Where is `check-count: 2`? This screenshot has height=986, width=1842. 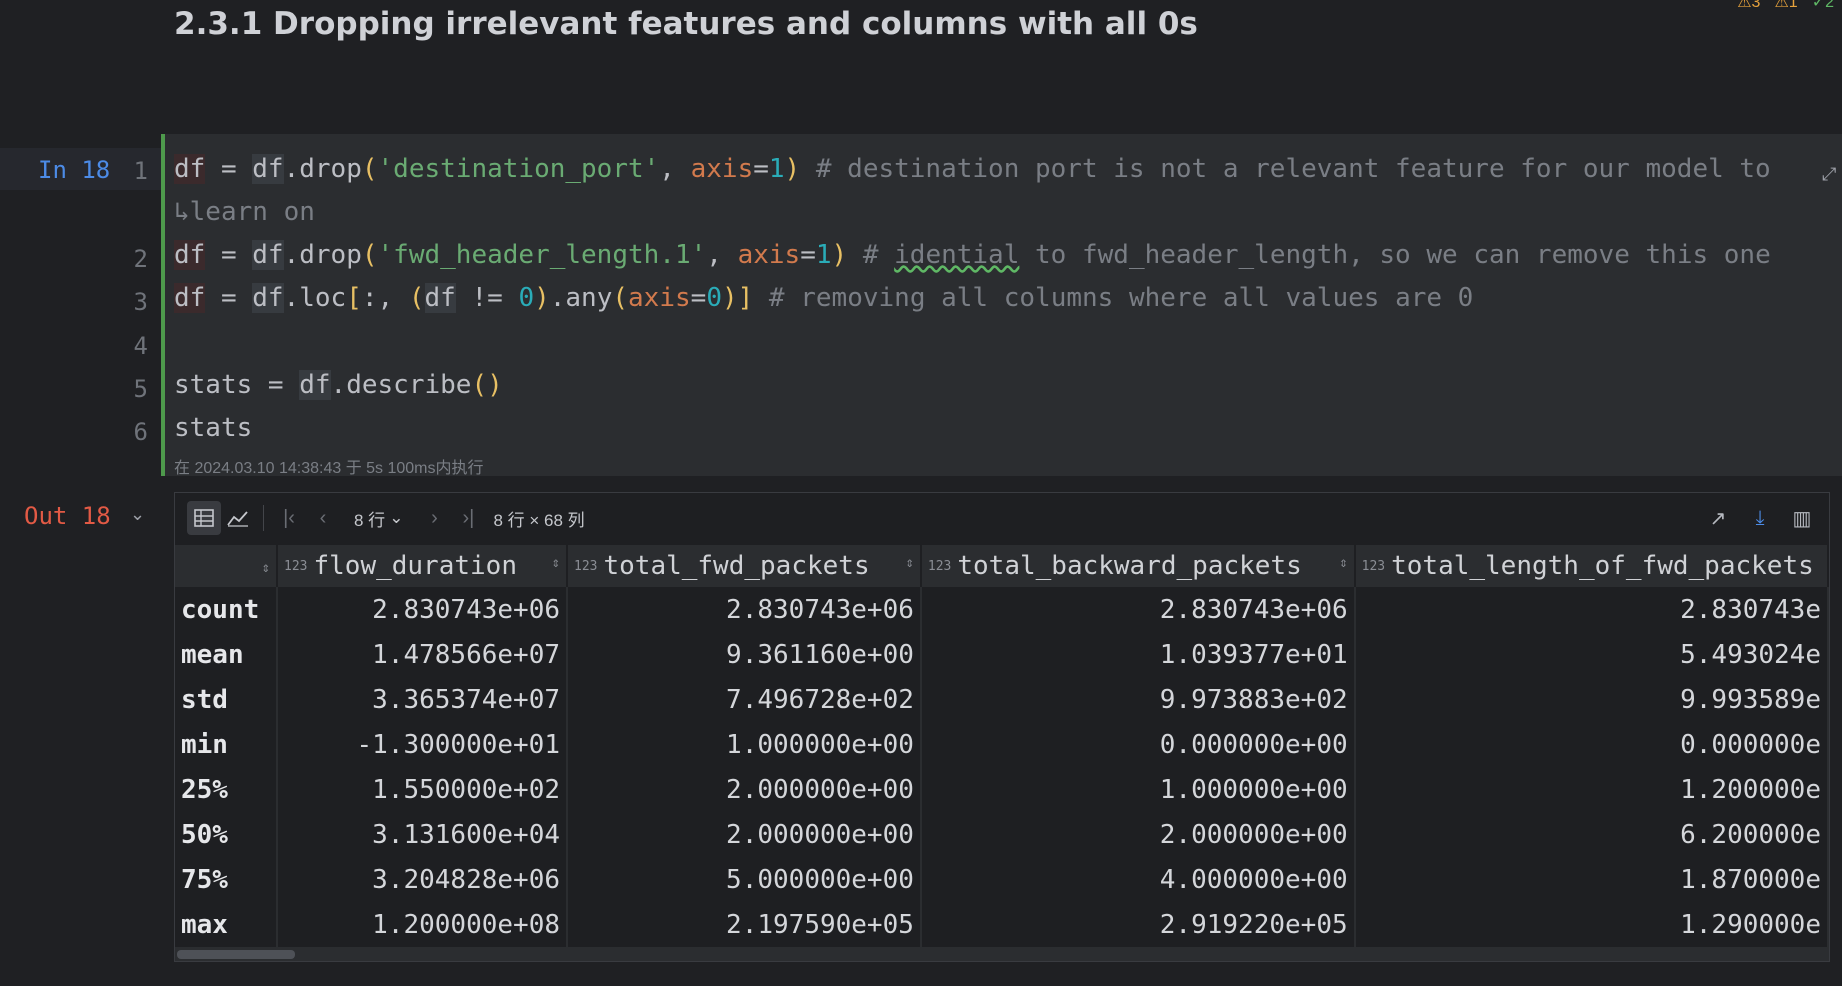 check-count: 2 is located at coordinates (1829, 5).